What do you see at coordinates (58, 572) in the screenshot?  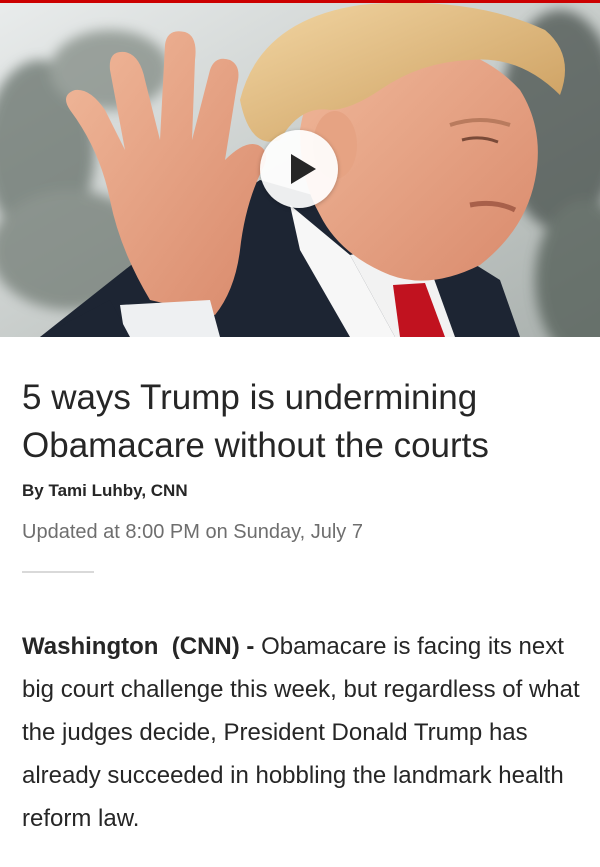 I see `divider` at bounding box center [58, 572].